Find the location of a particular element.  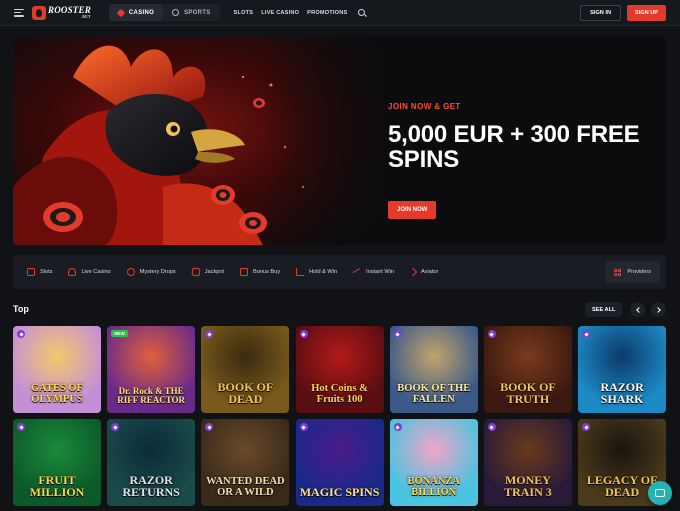

game-tile: BOOK OF DEAD is located at coordinates (245, 369).